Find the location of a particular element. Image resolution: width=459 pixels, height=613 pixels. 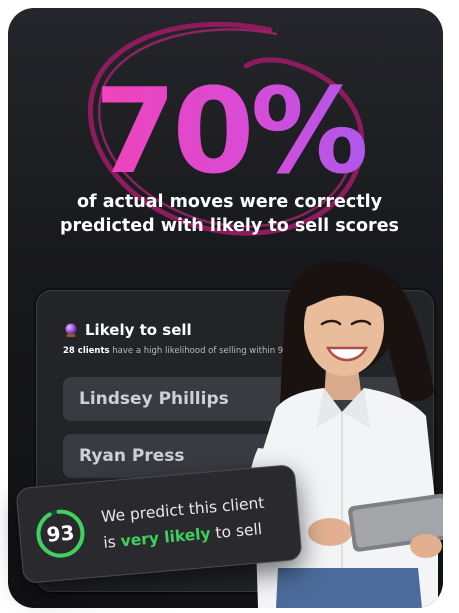

prediction-highlight: very likely is located at coordinates (165, 537).